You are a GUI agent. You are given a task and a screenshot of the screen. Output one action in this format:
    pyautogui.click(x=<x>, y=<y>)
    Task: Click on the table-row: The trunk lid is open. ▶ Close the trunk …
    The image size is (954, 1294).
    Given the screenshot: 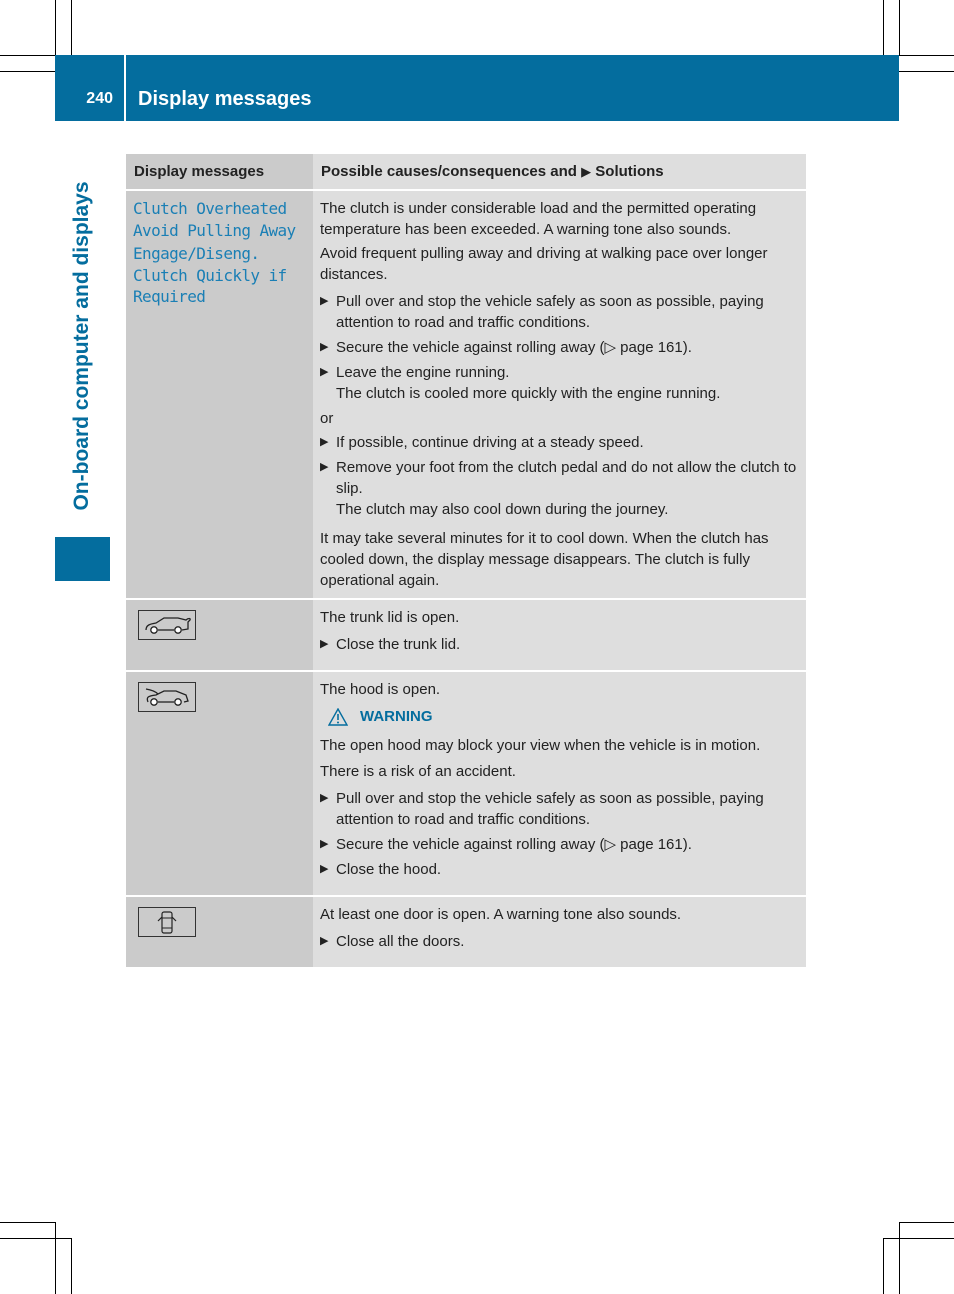 What is the action you would take?
    pyautogui.click(x=466, y=635)
    